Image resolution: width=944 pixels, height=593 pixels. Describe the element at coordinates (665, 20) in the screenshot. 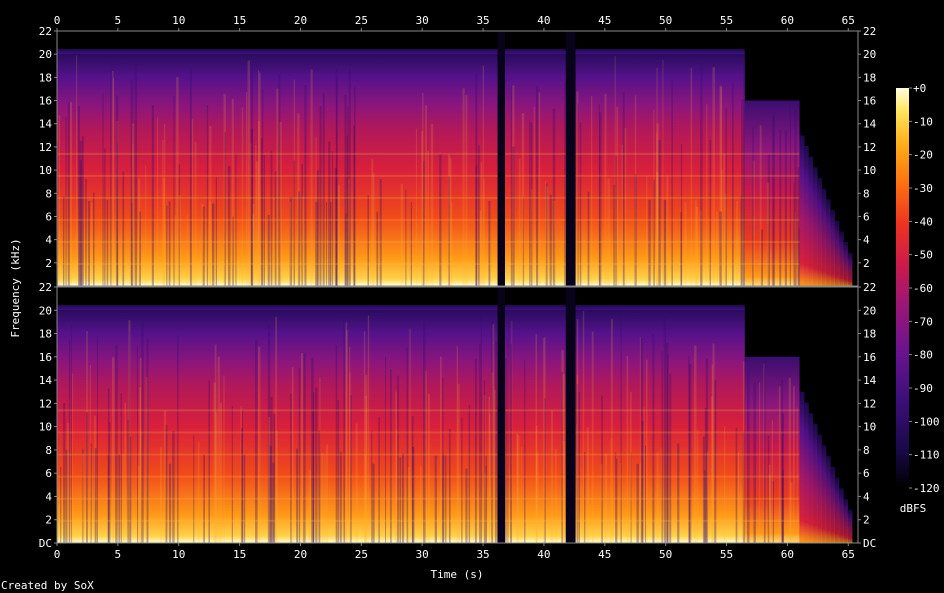

I see `x-tick-label: 50` at that location.